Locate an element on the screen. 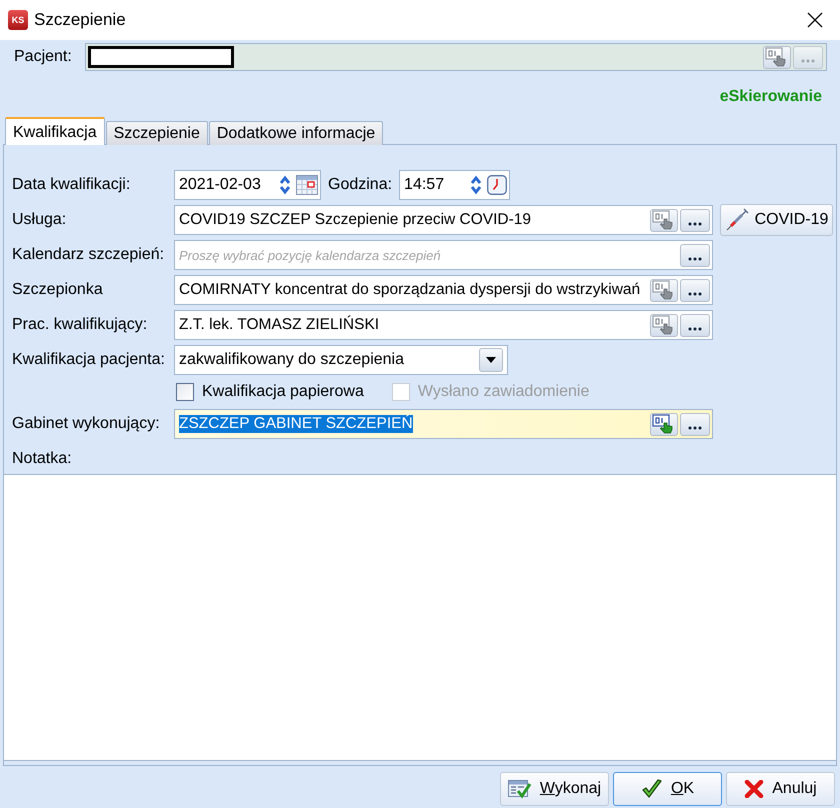  window-title: Szczepienie is located at coordinates (80, 20).